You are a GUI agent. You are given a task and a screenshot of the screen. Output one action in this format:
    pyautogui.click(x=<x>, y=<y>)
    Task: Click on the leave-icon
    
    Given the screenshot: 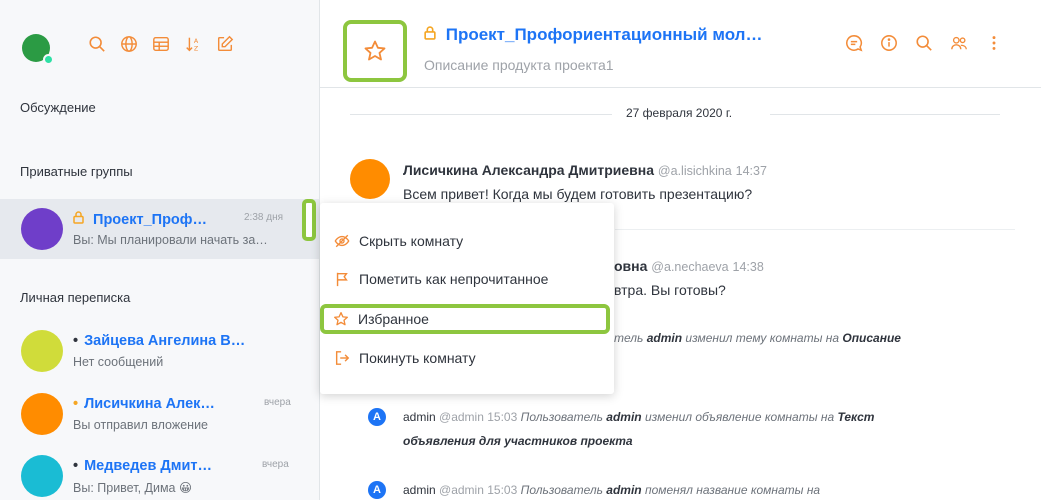 What is the action you would take?
    pyautogui.click(x=342, y=358)
    